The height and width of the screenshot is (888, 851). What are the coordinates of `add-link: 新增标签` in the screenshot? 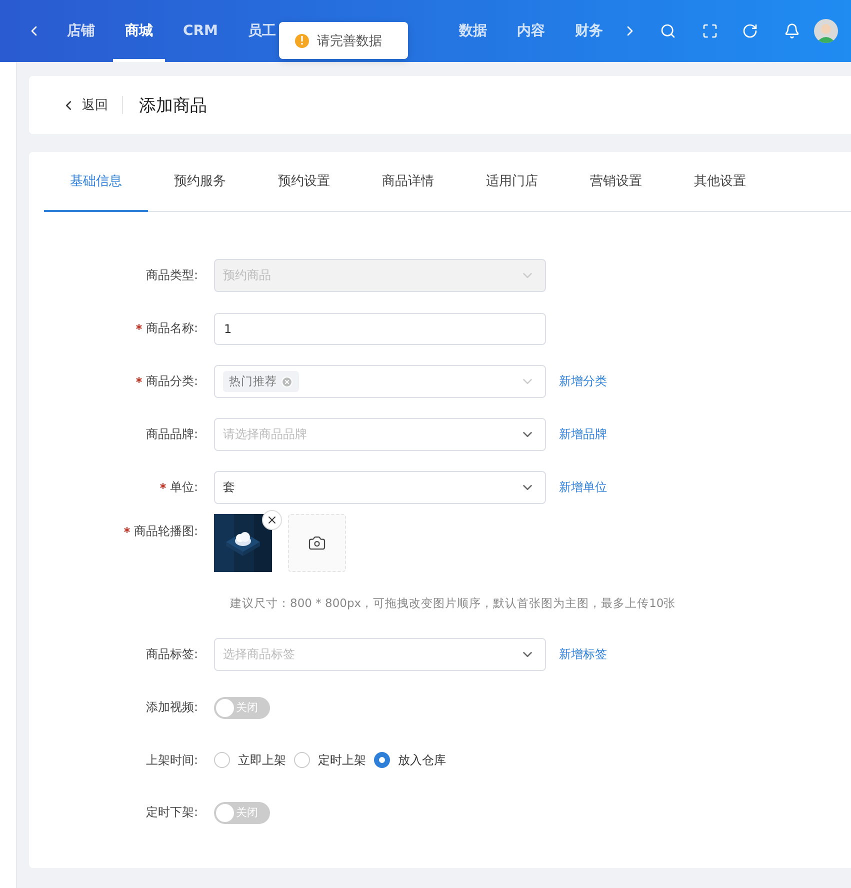 It's located at (583, 654).